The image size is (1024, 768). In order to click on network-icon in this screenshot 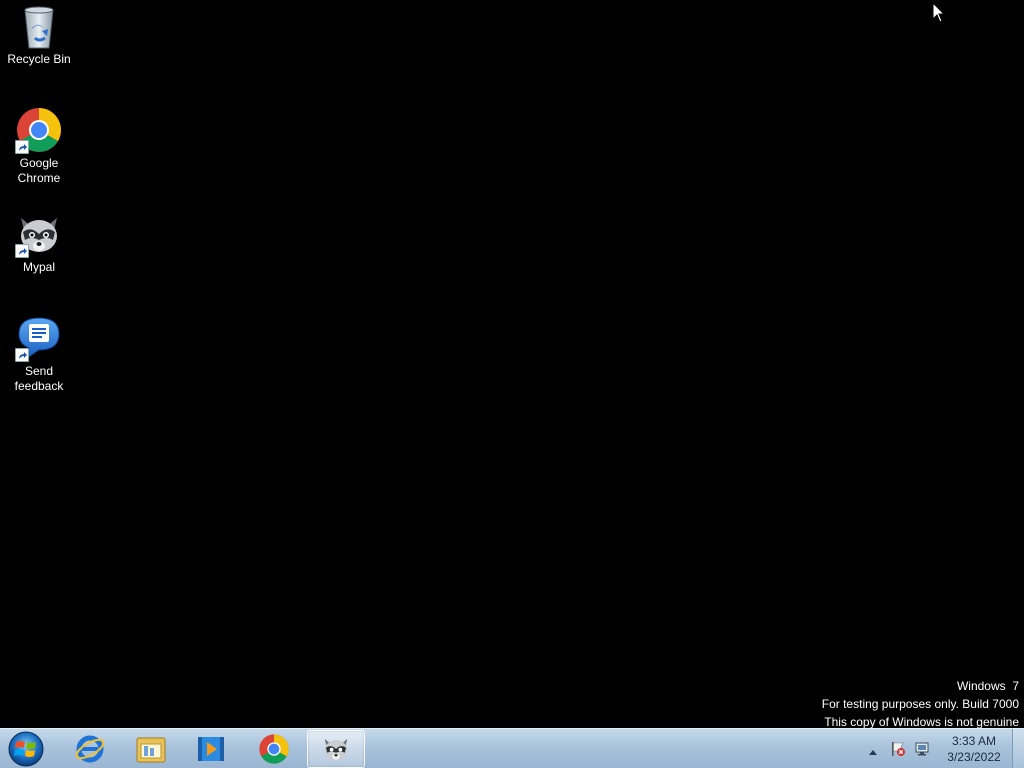, I will do `click(922, 749)`.